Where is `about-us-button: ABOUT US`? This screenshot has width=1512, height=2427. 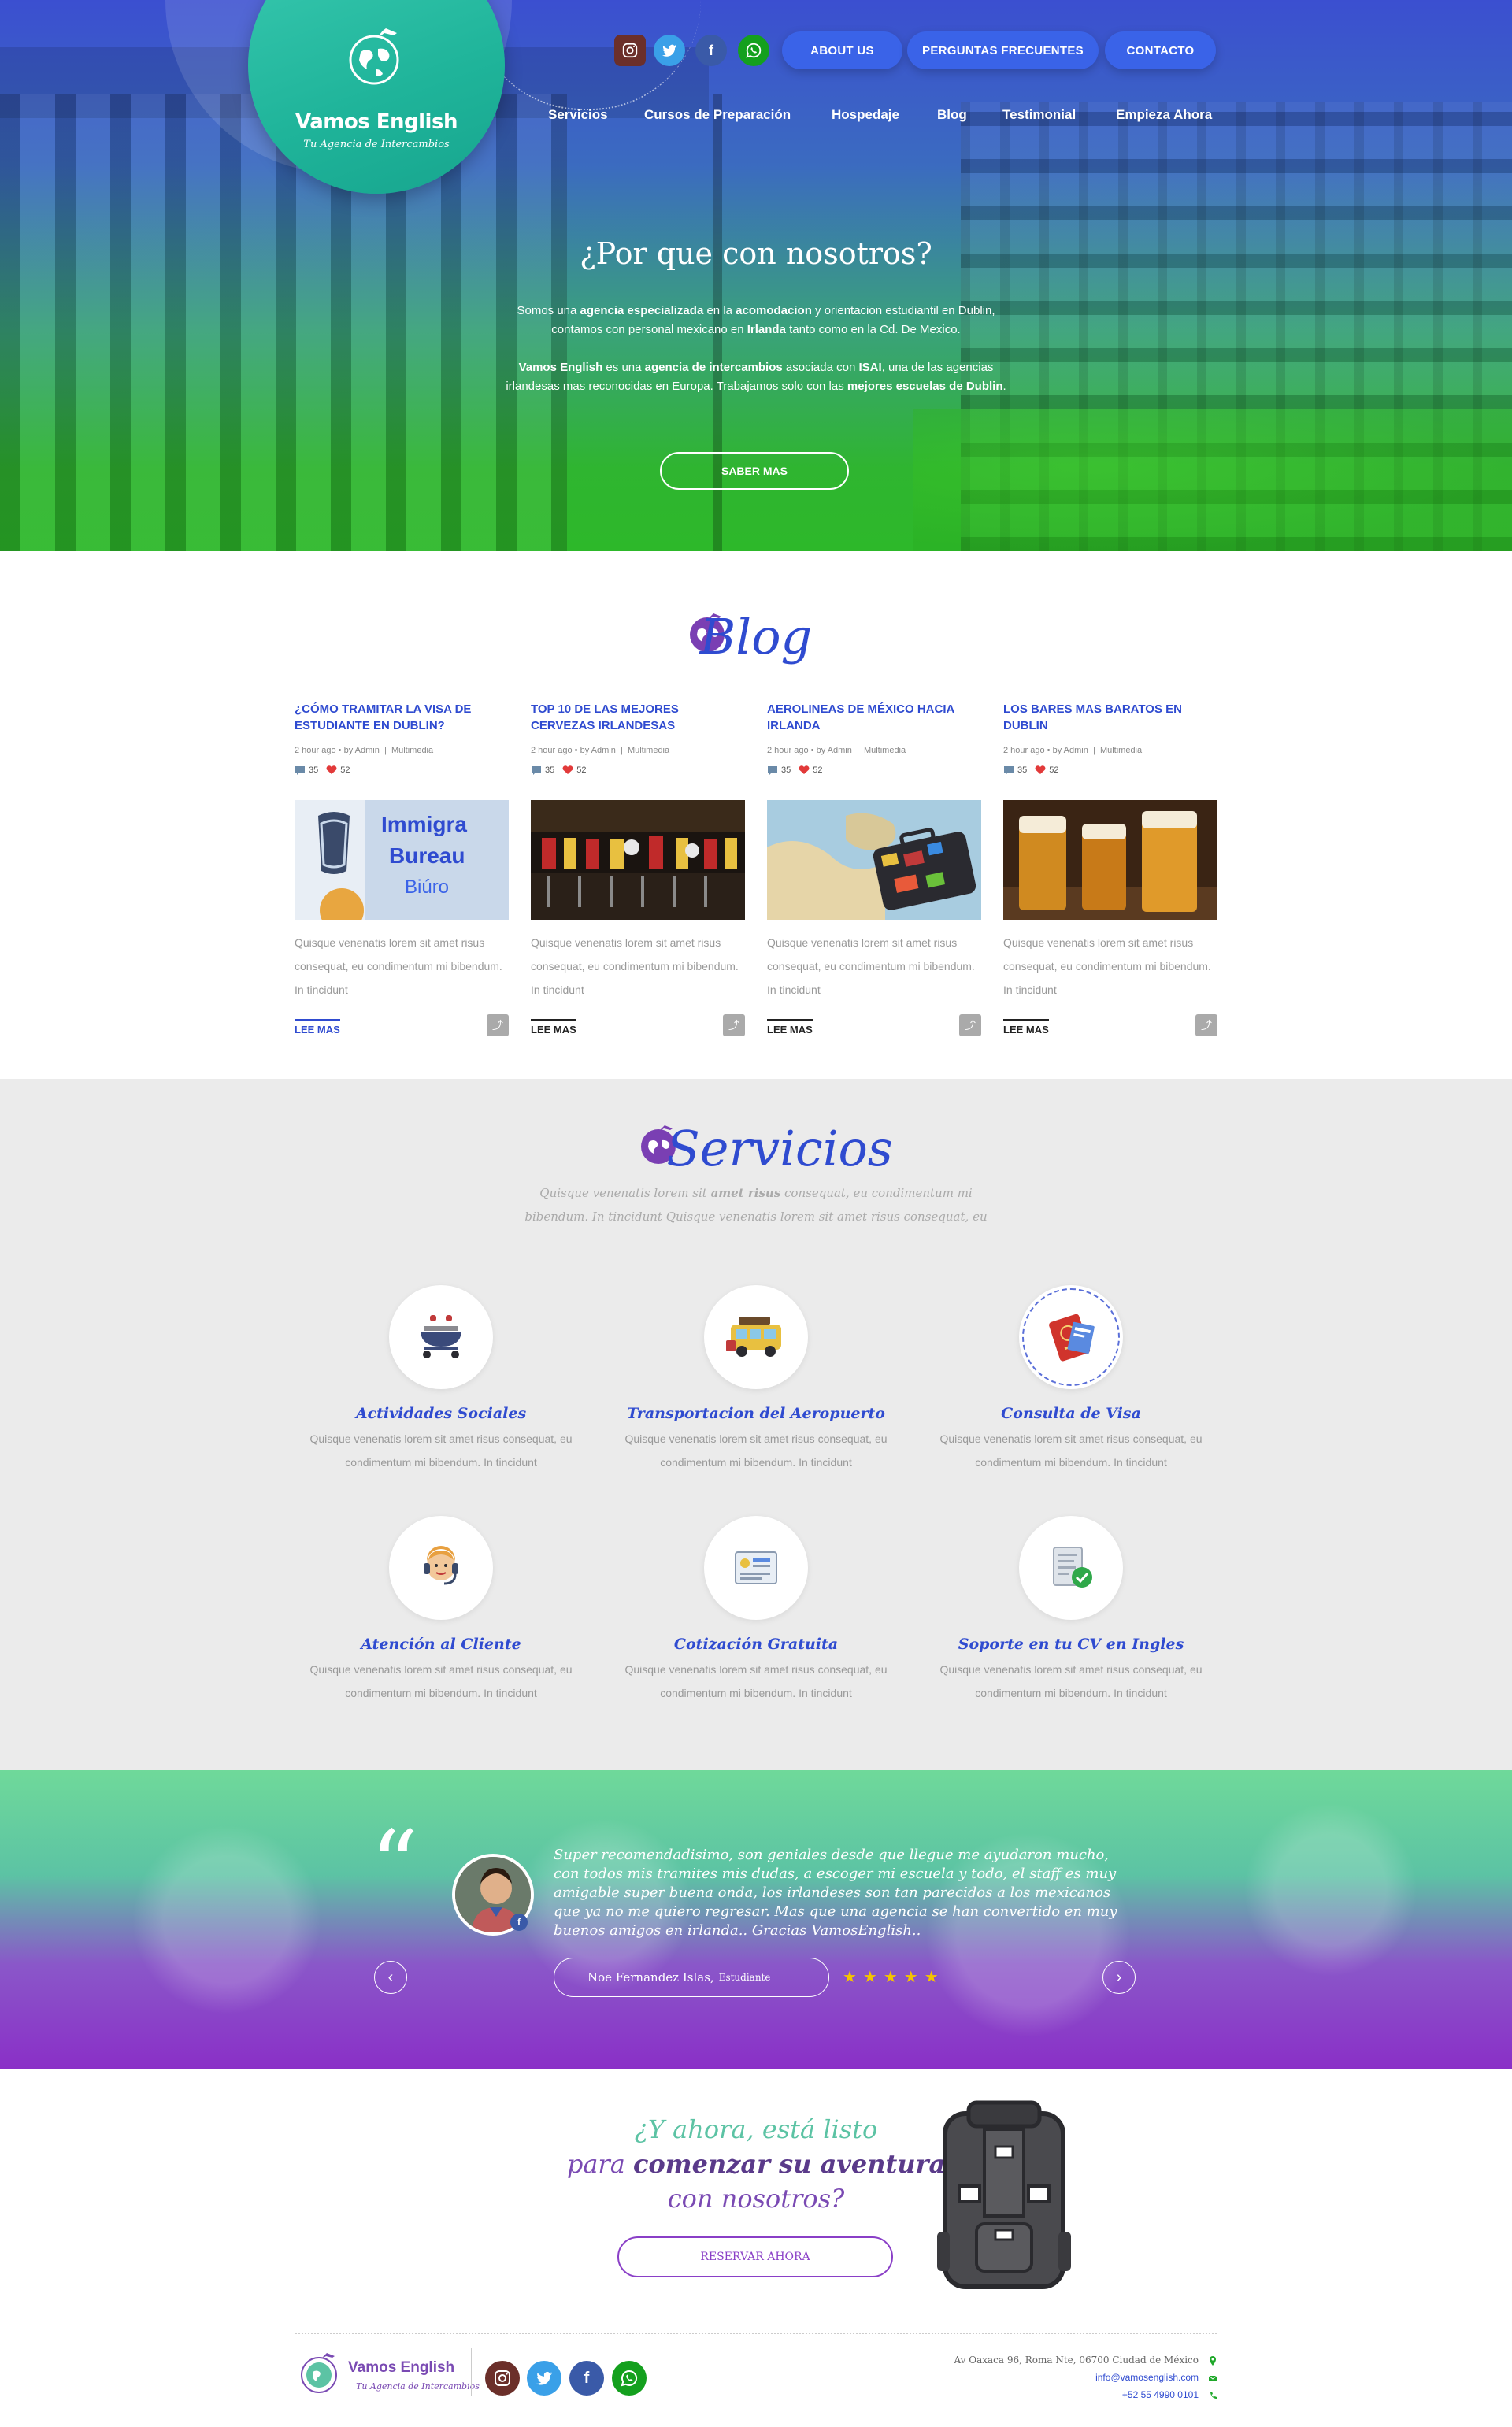 about-us-button: ABOUT US is located at coordinates (842, 50).